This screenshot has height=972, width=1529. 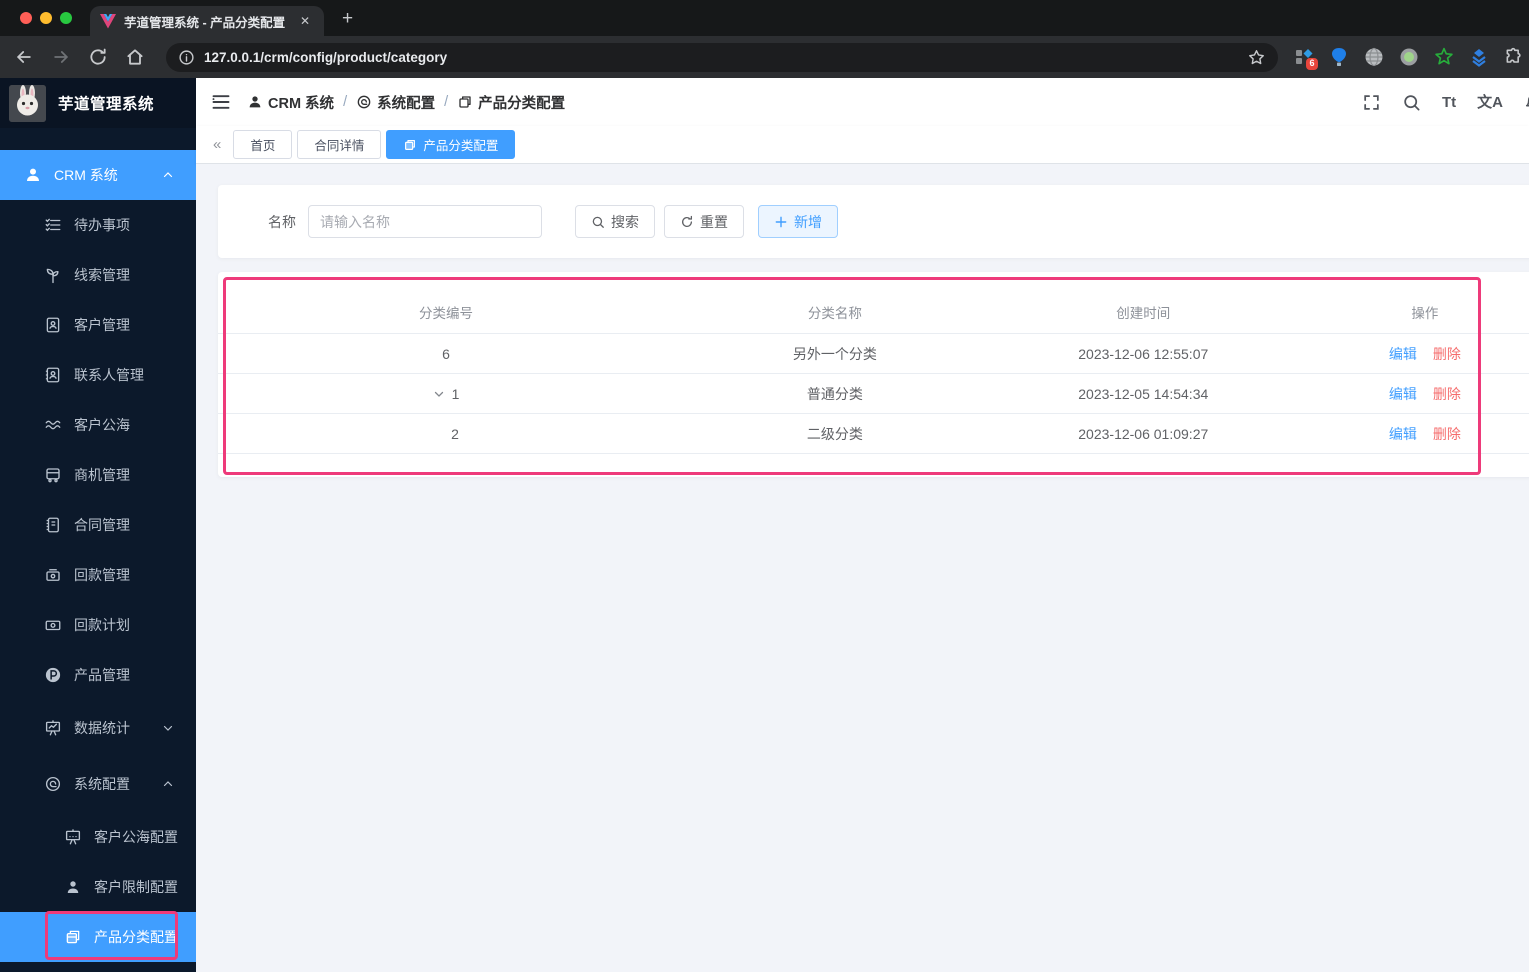 What do you see at coordinates (395, 102) in the screenshot?
I see `breadcrumb-item-config: 系统配置` at bounding box center [395, 102].